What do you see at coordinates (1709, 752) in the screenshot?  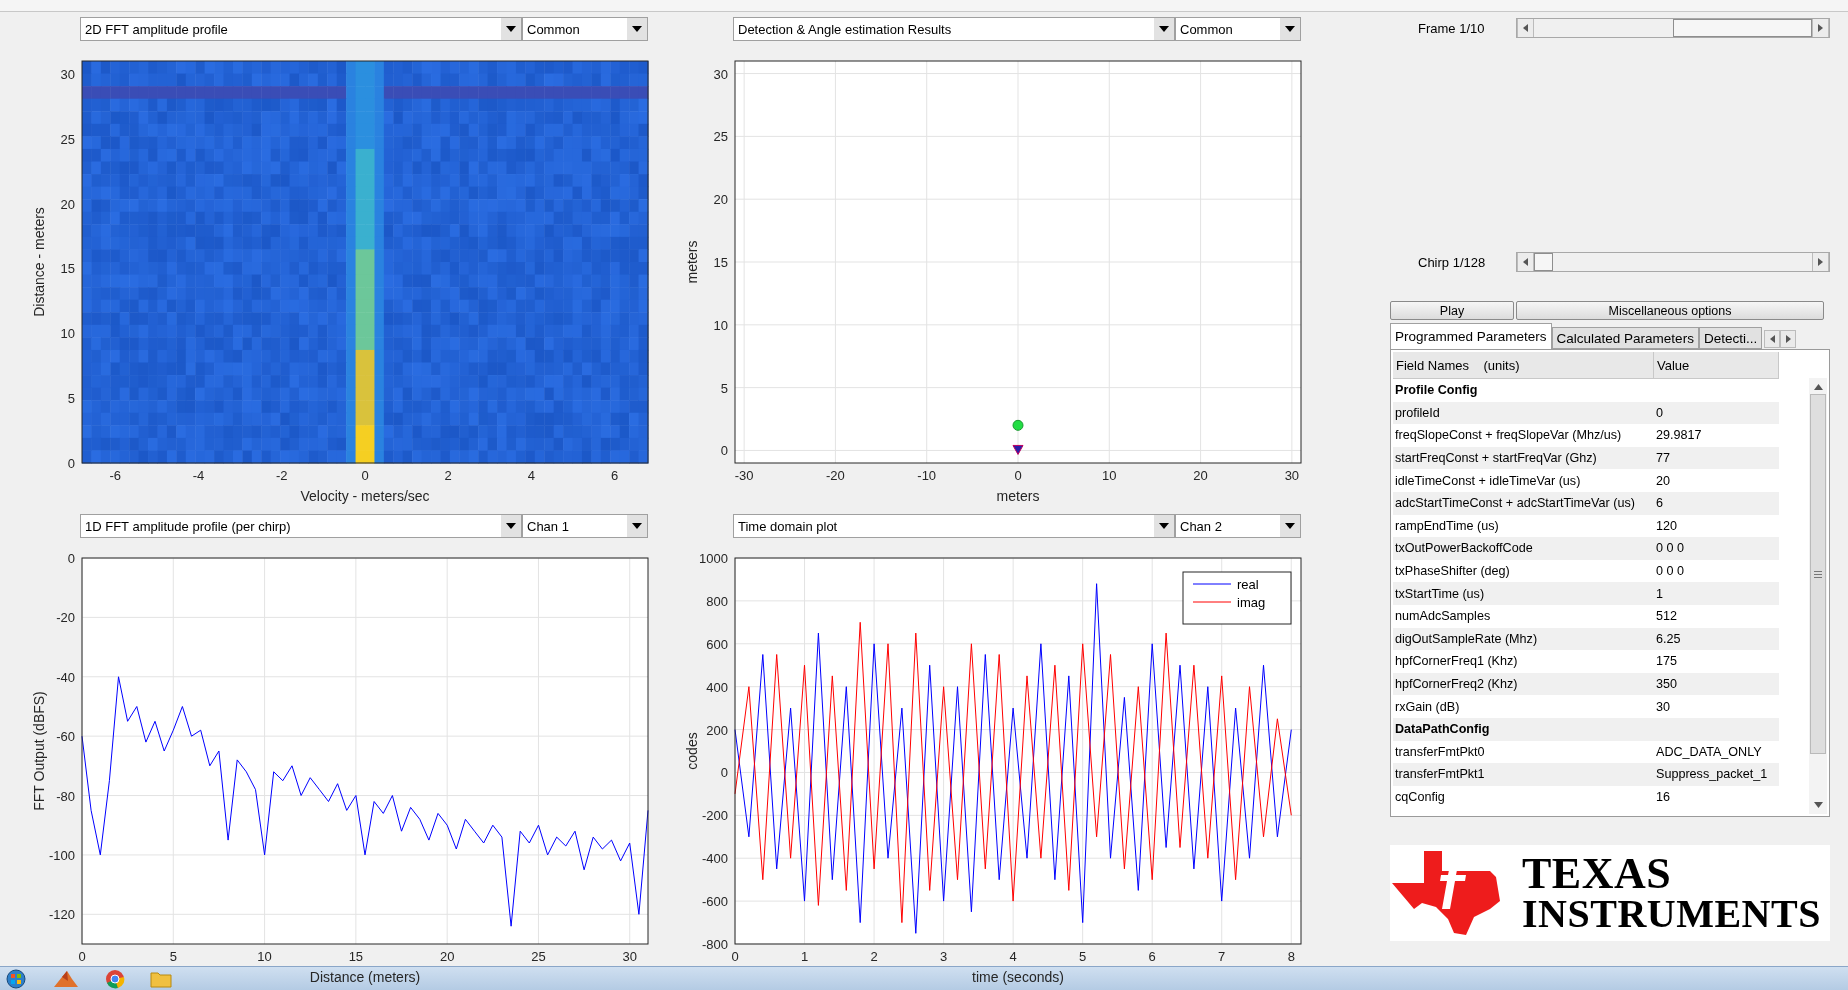 I see `table-cell-text: ADC_DATA_ONLY` at bounding box center [1709, 752].